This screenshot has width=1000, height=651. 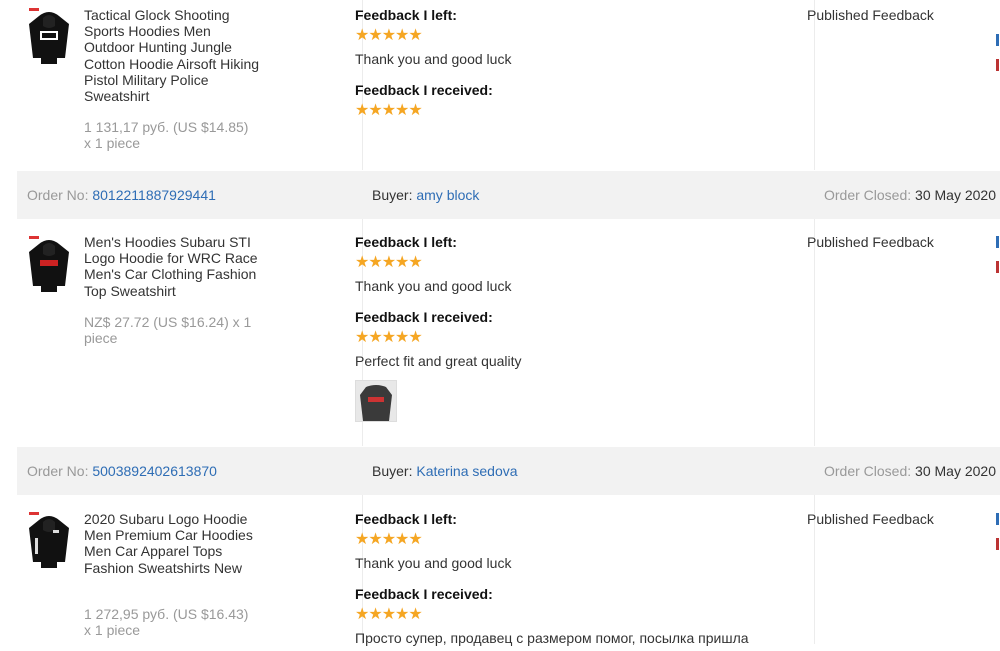 I want to click on buyer-link: amy block, so click(x=447, y=195).